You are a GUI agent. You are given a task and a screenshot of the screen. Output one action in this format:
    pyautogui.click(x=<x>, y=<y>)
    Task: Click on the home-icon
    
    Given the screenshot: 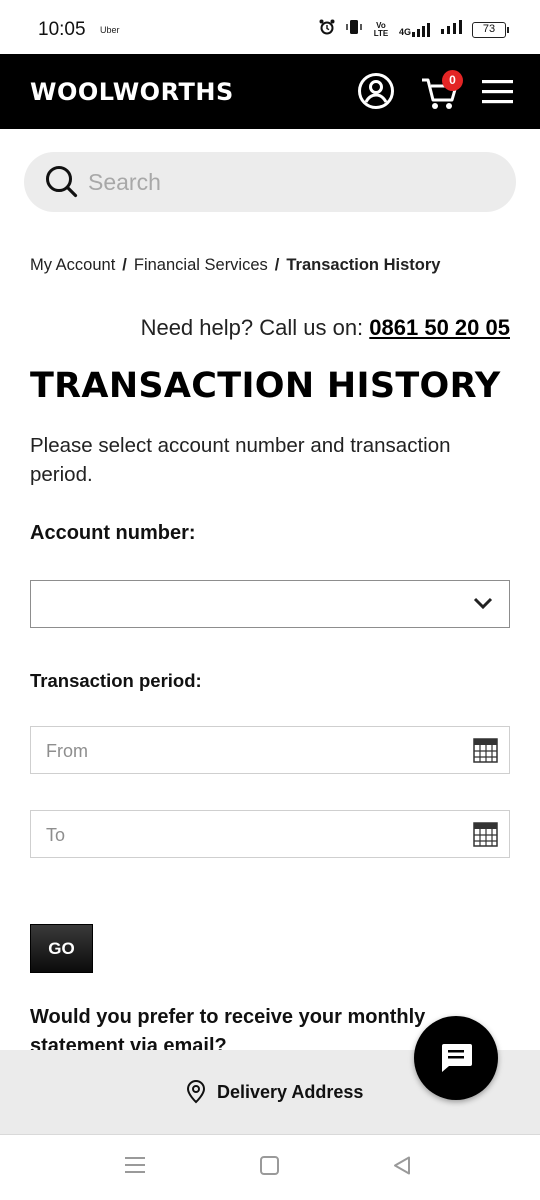 What is the action you would take?
    pyautogui.click(x=269, y=1165)
    